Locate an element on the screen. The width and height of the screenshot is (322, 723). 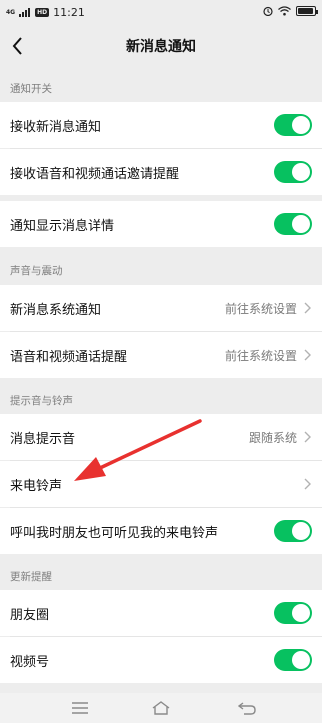
network-indicator: 4G is located at coordinates (11, 12).